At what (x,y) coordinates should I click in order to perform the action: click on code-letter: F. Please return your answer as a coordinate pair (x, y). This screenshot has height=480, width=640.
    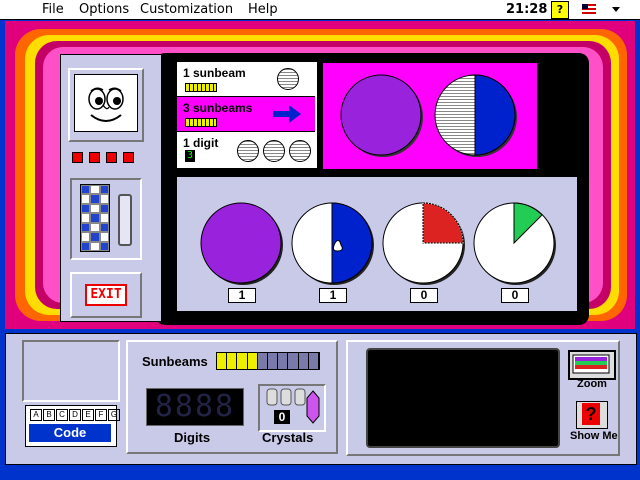
    Looking at the image, I should click on (101, 415).